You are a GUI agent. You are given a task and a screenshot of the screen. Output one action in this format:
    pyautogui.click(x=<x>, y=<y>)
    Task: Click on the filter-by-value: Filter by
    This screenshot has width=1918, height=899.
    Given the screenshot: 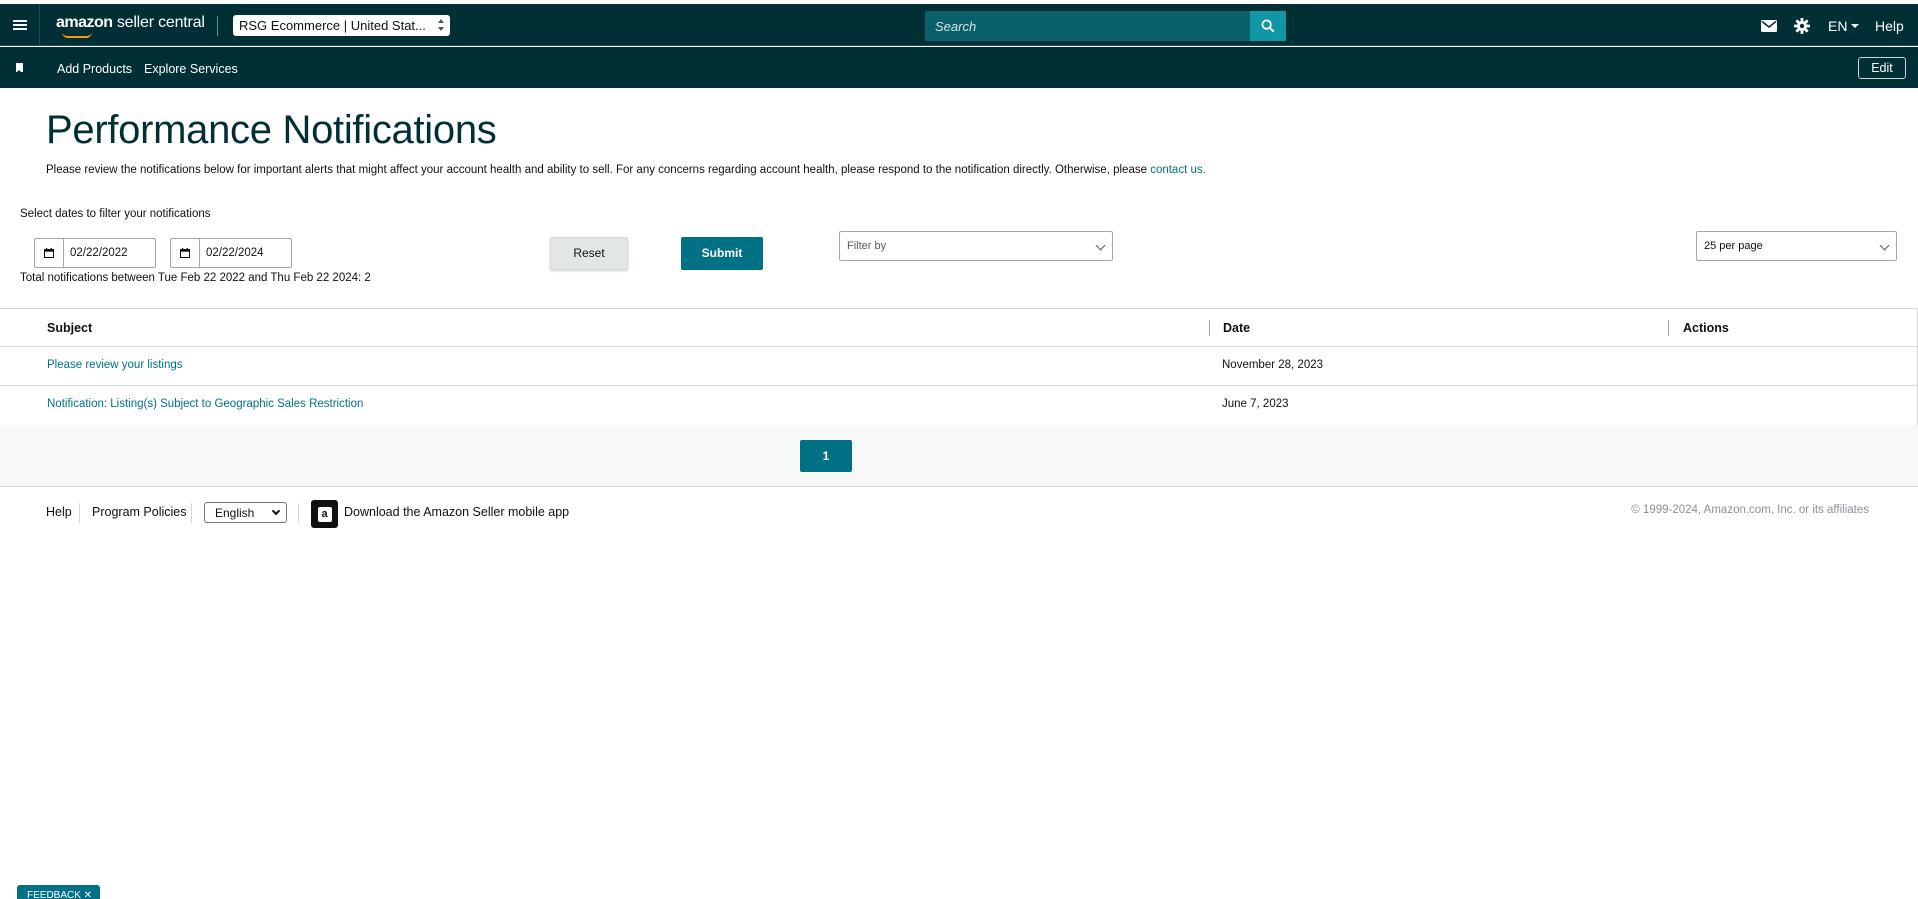 What is the action you would take?
    pyautogui.click(x=867, y=246)
    